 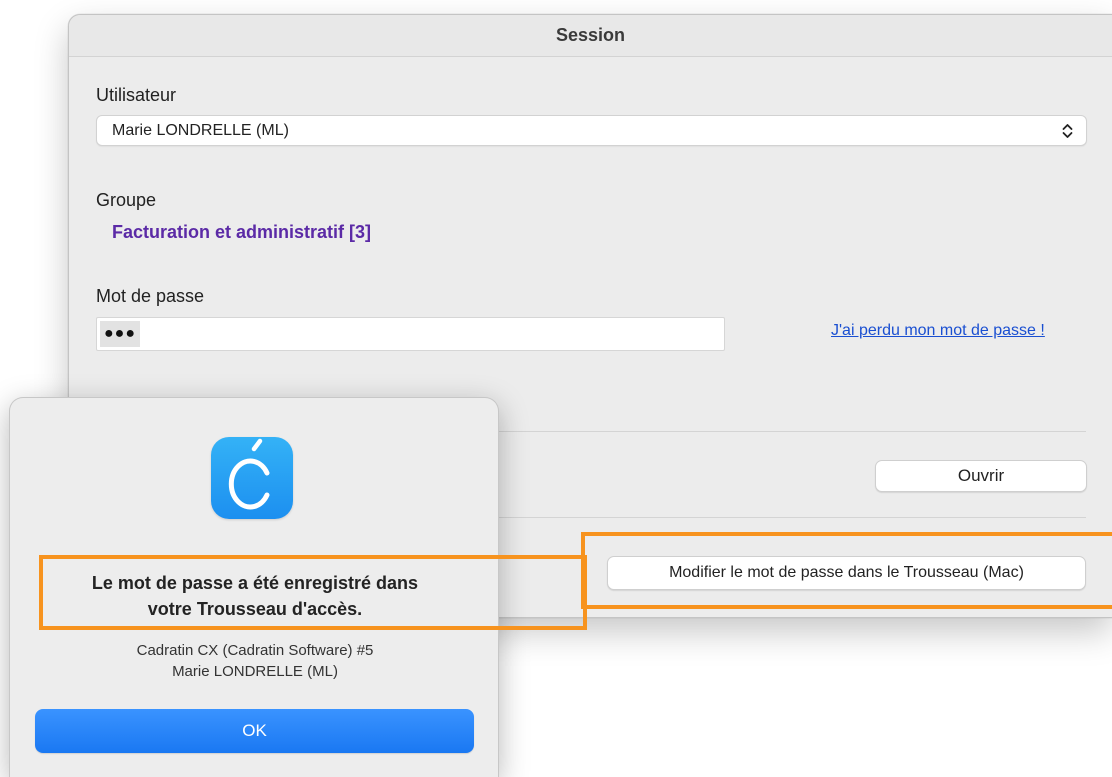 I want to click on alert-message-line1: Le mot de passe a été enregistré dans, so click(x=255, y=583).